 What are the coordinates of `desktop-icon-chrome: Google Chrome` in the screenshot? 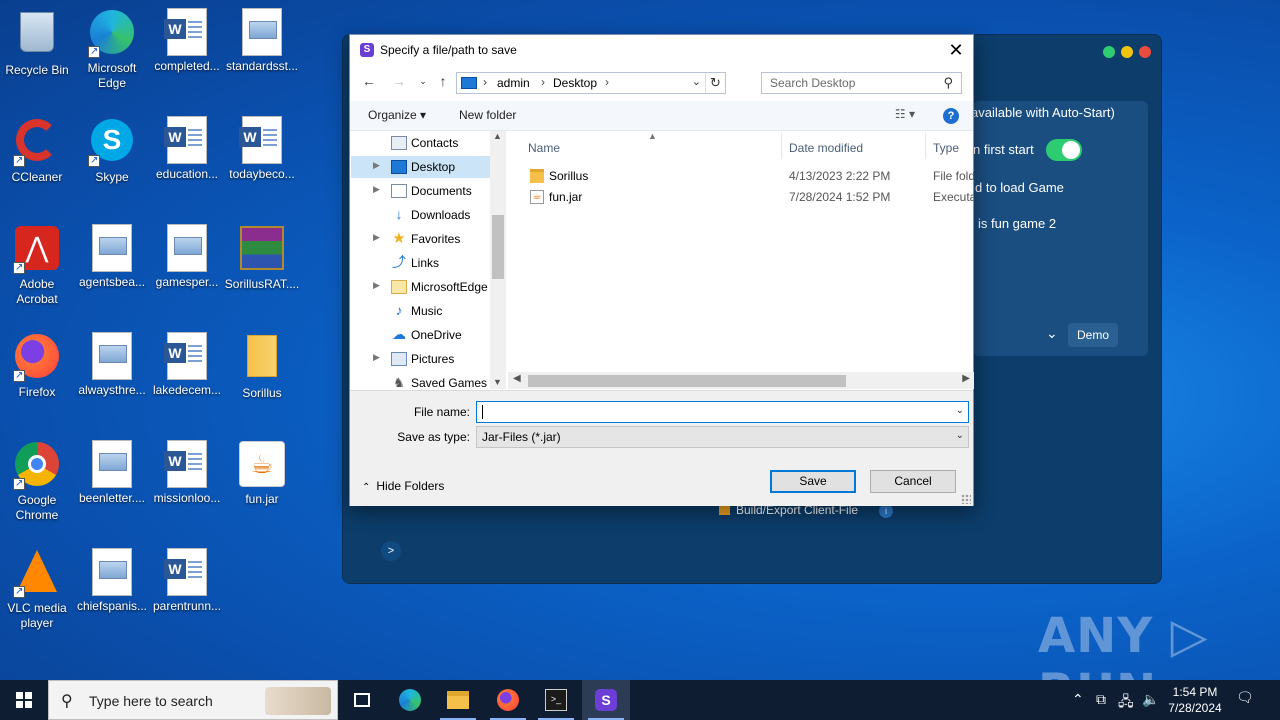 It's located at (37, 481).